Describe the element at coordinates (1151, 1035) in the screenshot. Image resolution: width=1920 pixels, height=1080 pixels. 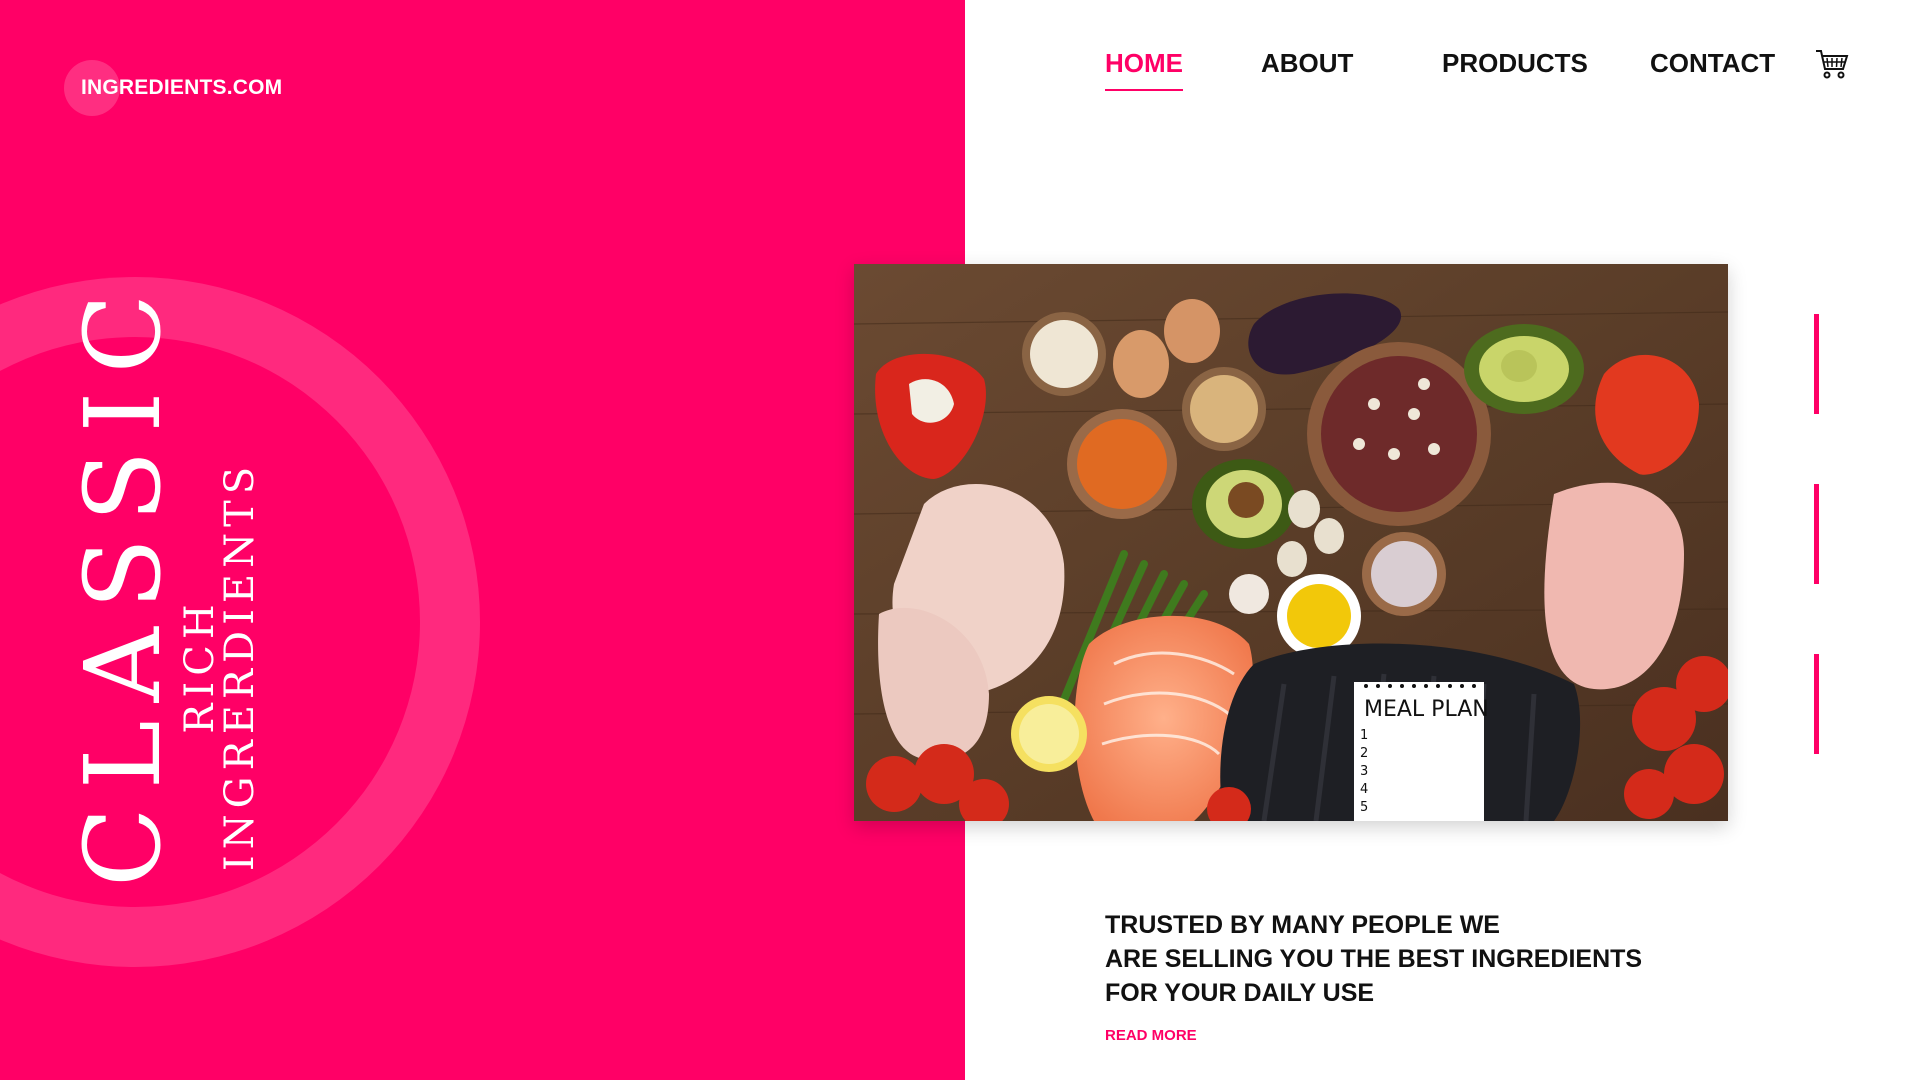
I see `read-more-link: READ MORE` at that location.